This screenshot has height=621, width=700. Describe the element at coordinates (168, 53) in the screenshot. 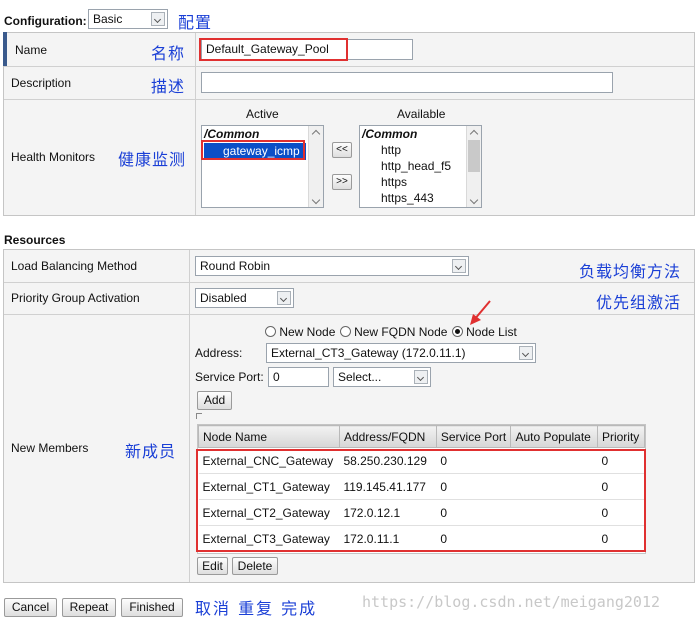

I see `name-annotation: 名称` at that location.